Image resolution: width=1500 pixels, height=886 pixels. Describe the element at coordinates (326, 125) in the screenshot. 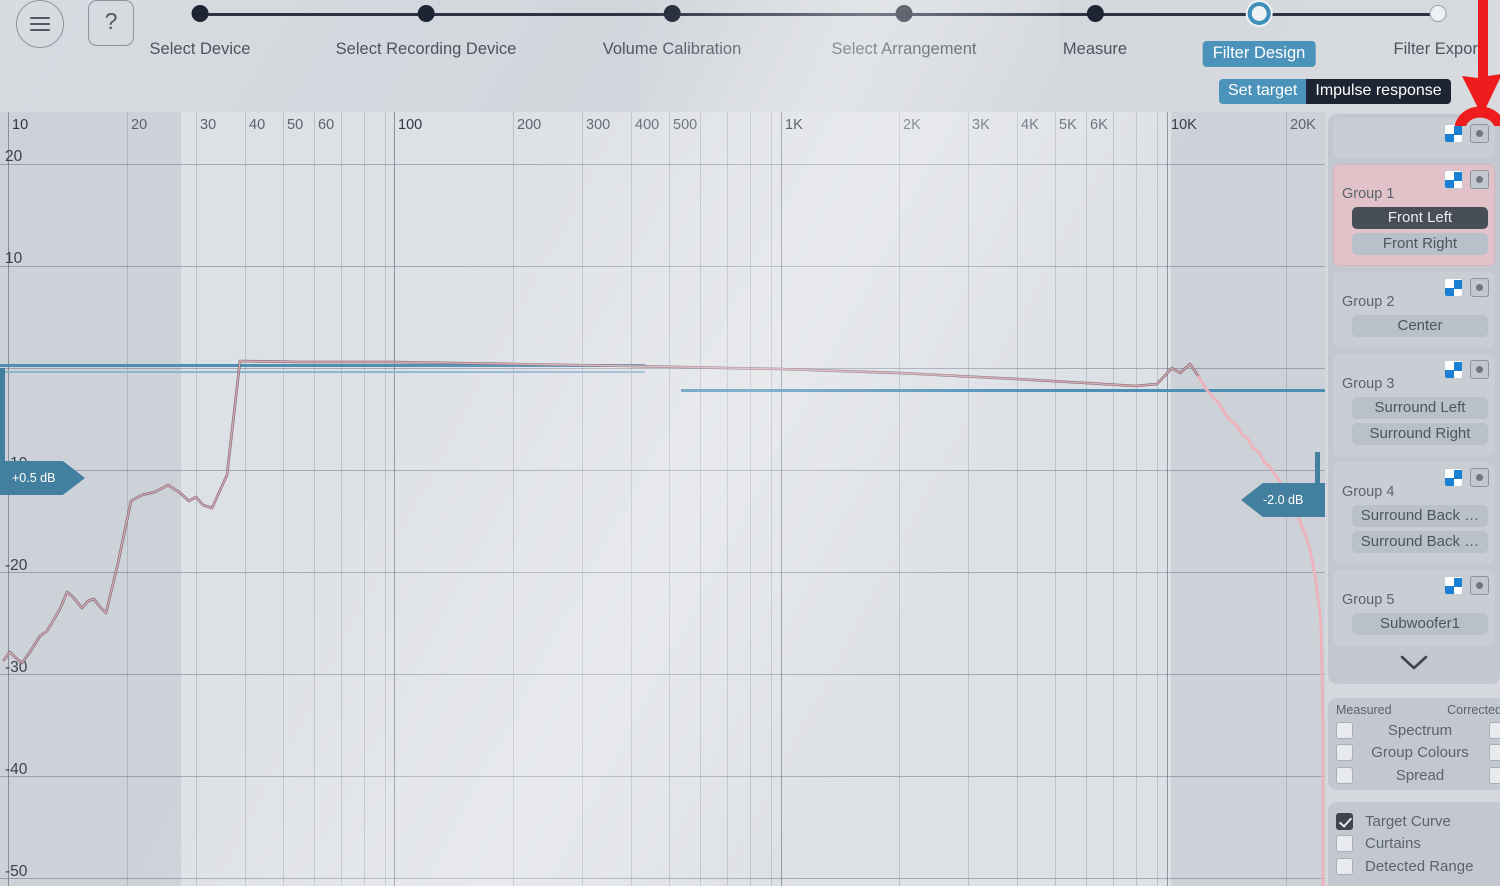

I see `xtick-60: 60` at that location.